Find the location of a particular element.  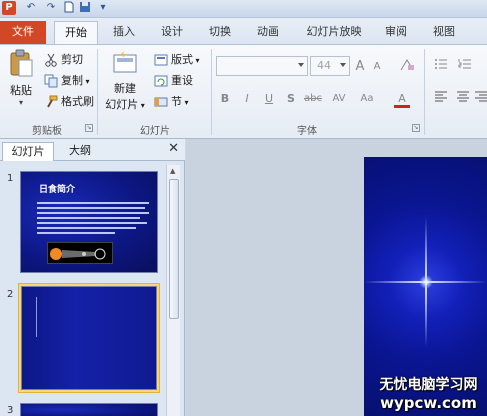

paste-label: 粘贴 is located at coordinates (21, 90).